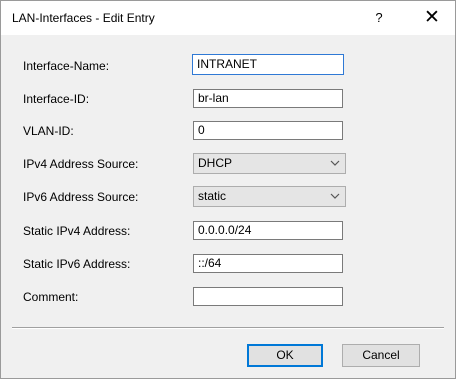 This screenshot has height=379, width=456. What do you see at coordinates (268, 263) in the screenshot?
I see `static-ipv6-input: ::/64` at bounding box center [268, 263].